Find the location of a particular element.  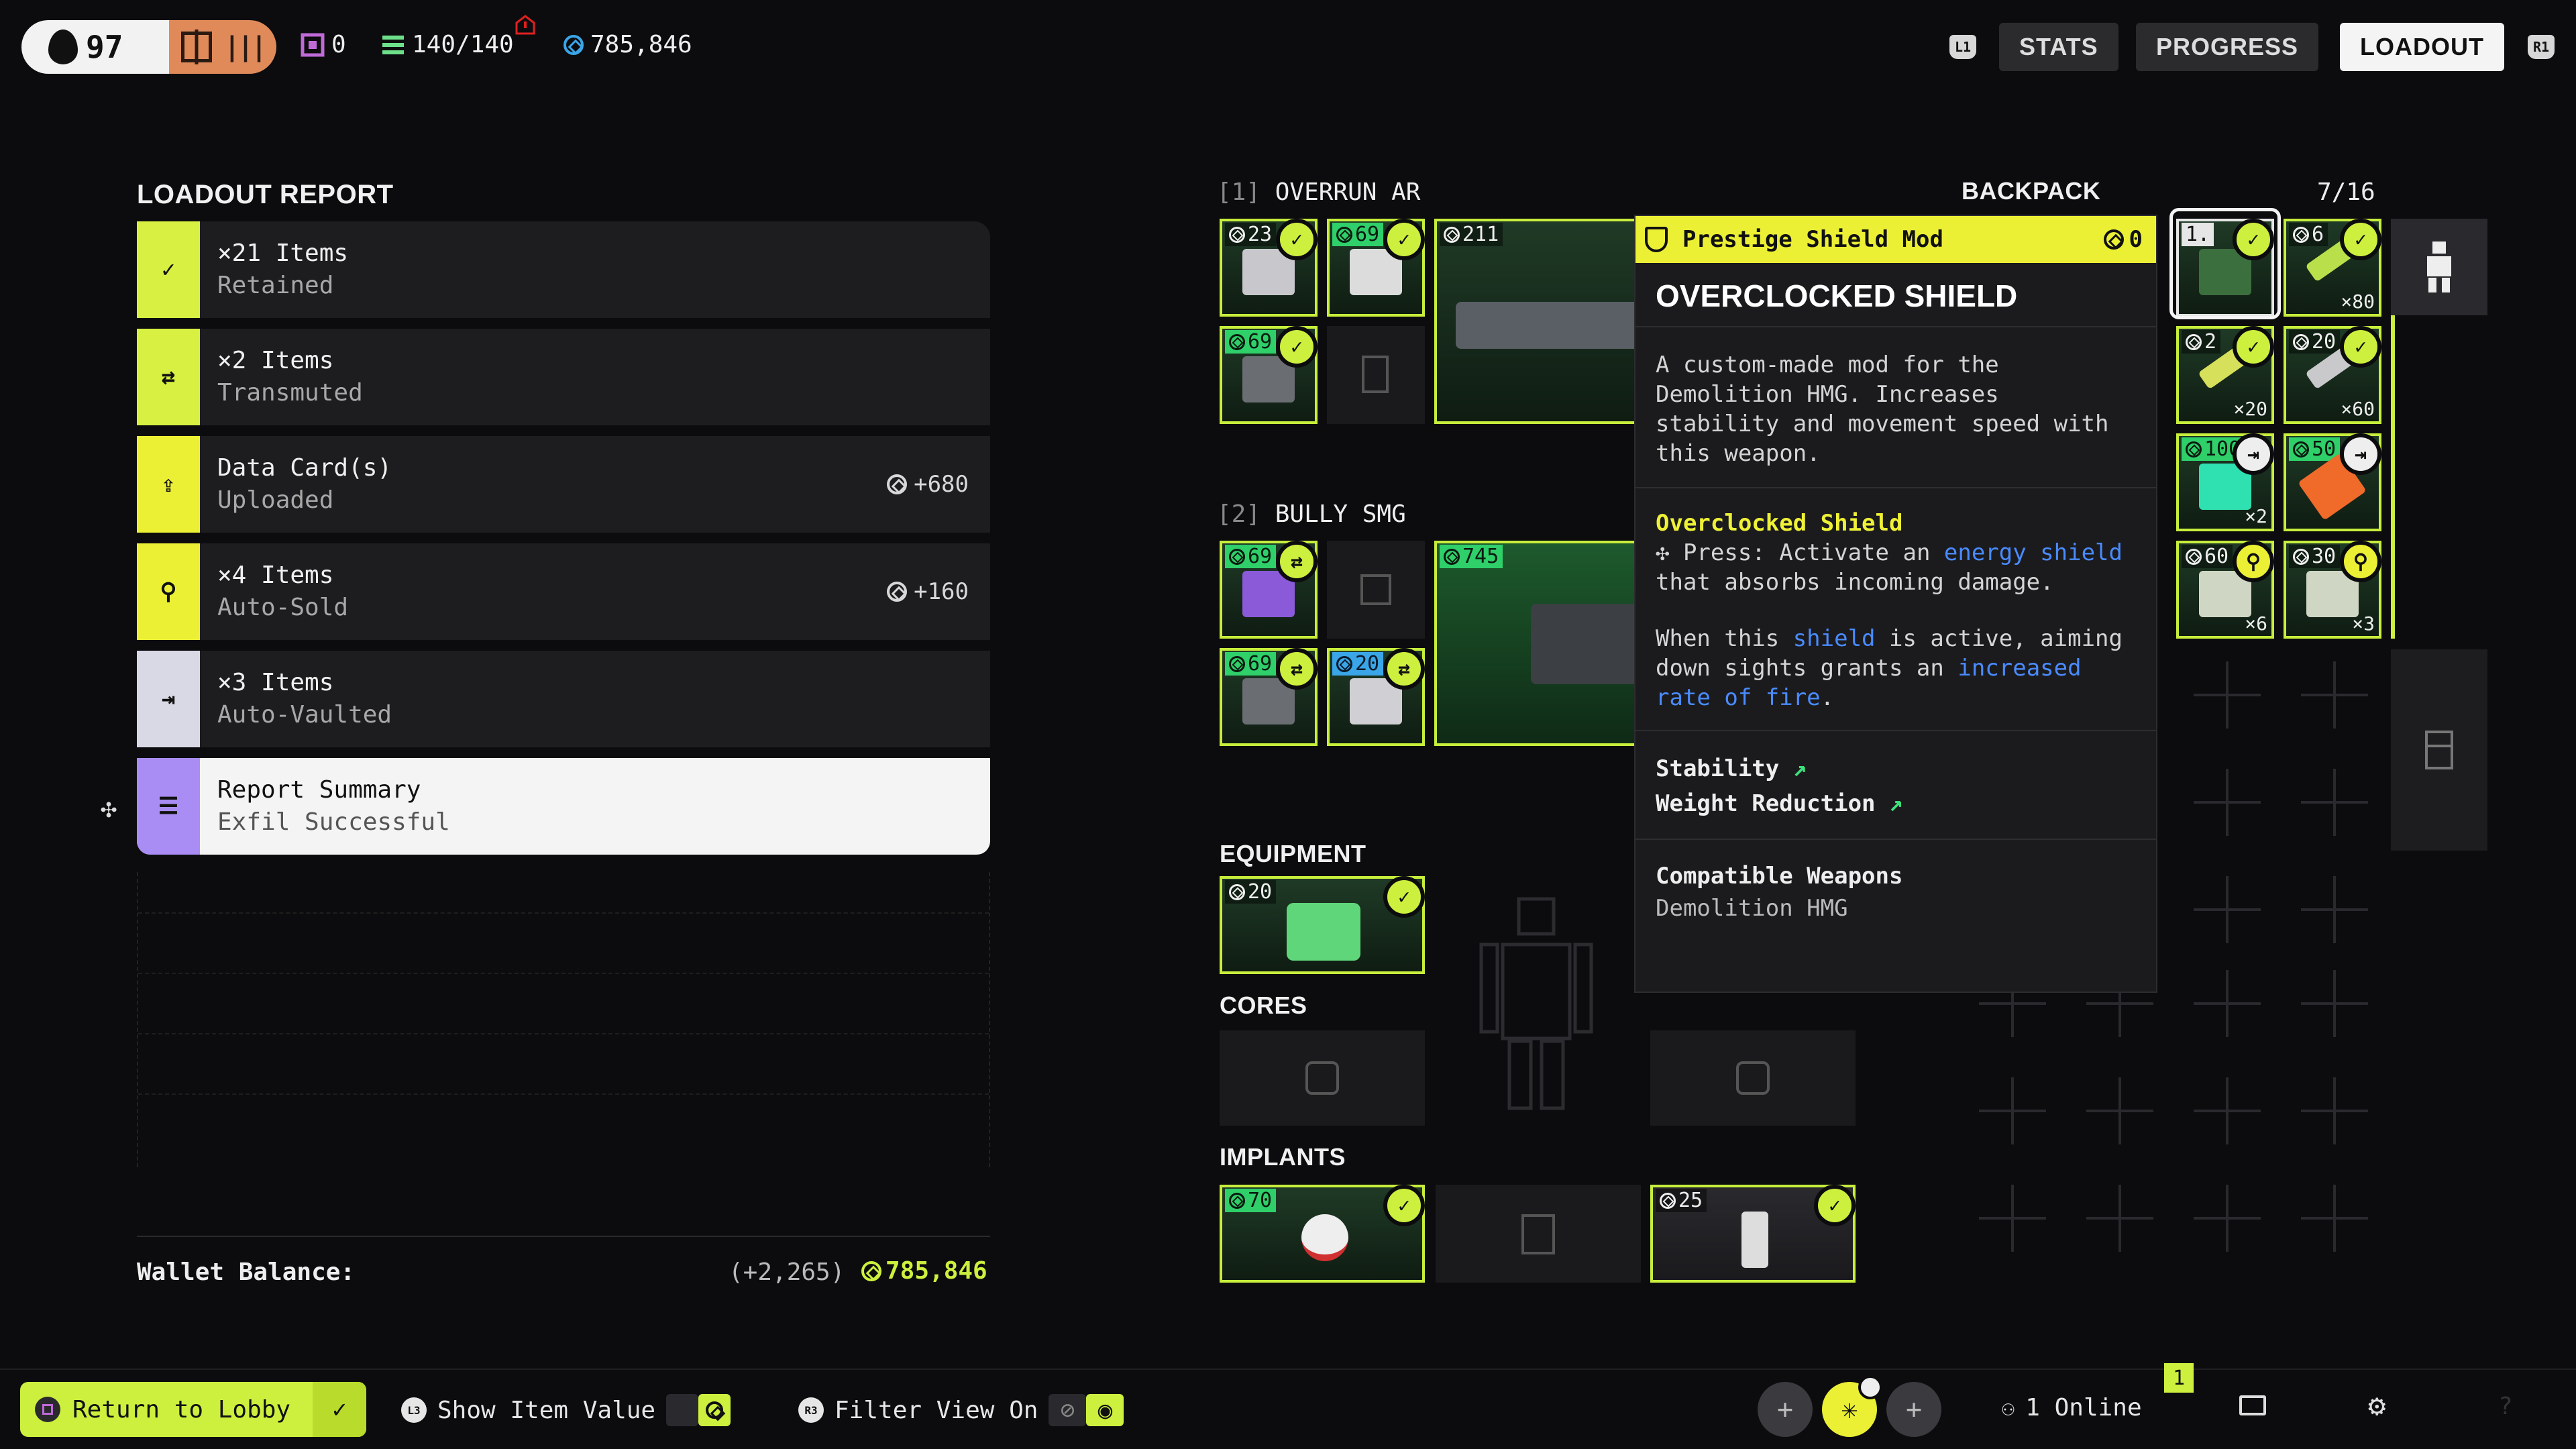

divider is located at coordinates (563, 1236).